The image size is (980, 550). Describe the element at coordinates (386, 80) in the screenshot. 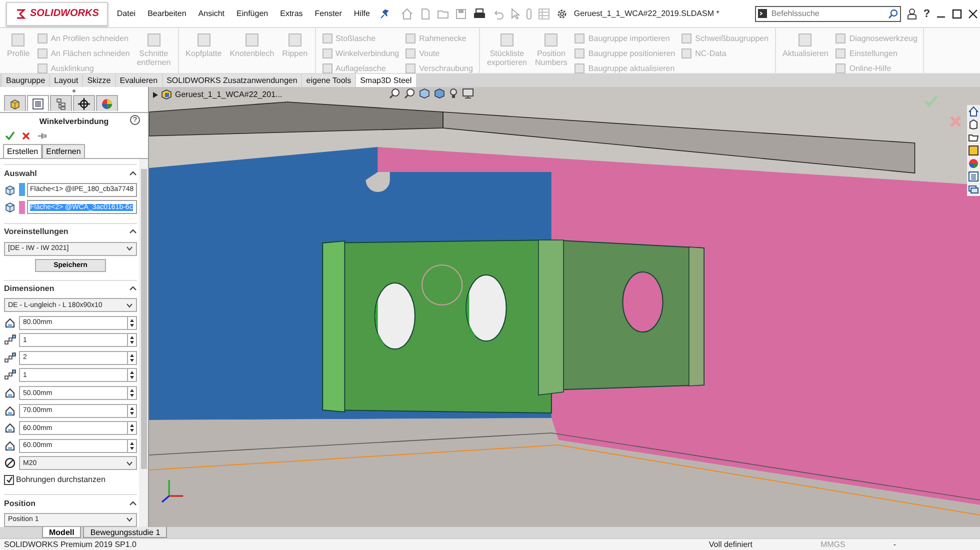

I see `command-tab: Smap3D Steel` at that location.